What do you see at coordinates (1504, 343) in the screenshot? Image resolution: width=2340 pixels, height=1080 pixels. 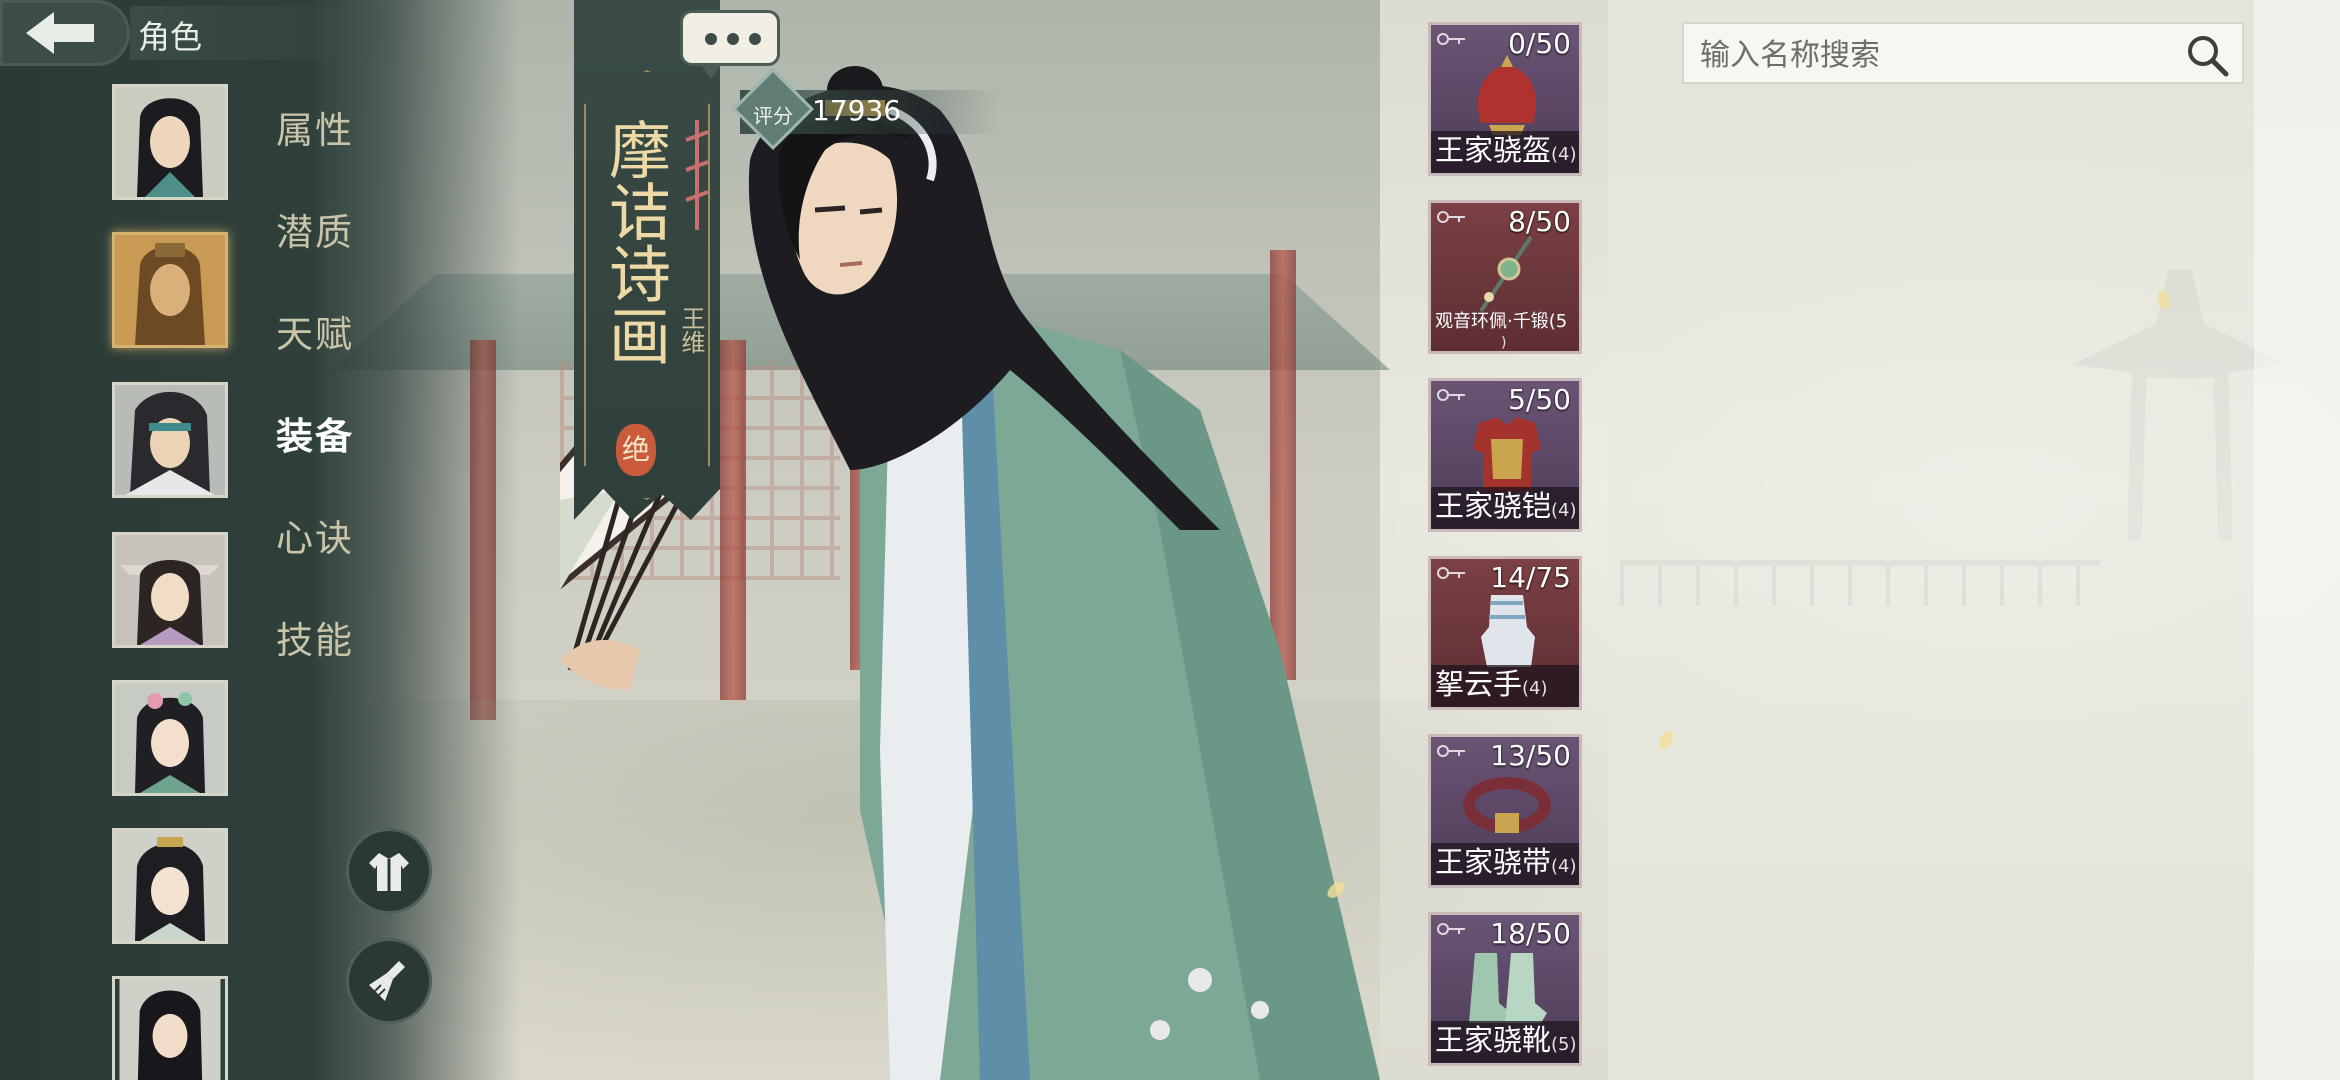 I see `equipment-name-wrap: )` at bounding box center [1504, 343].